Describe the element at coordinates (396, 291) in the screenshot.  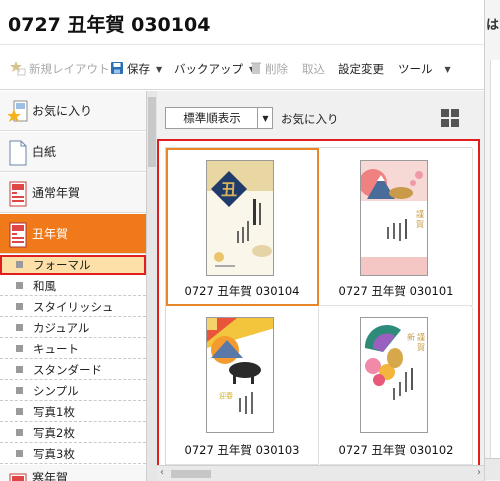
I see `template-name: 0727 丑年賀 030101` at that location.